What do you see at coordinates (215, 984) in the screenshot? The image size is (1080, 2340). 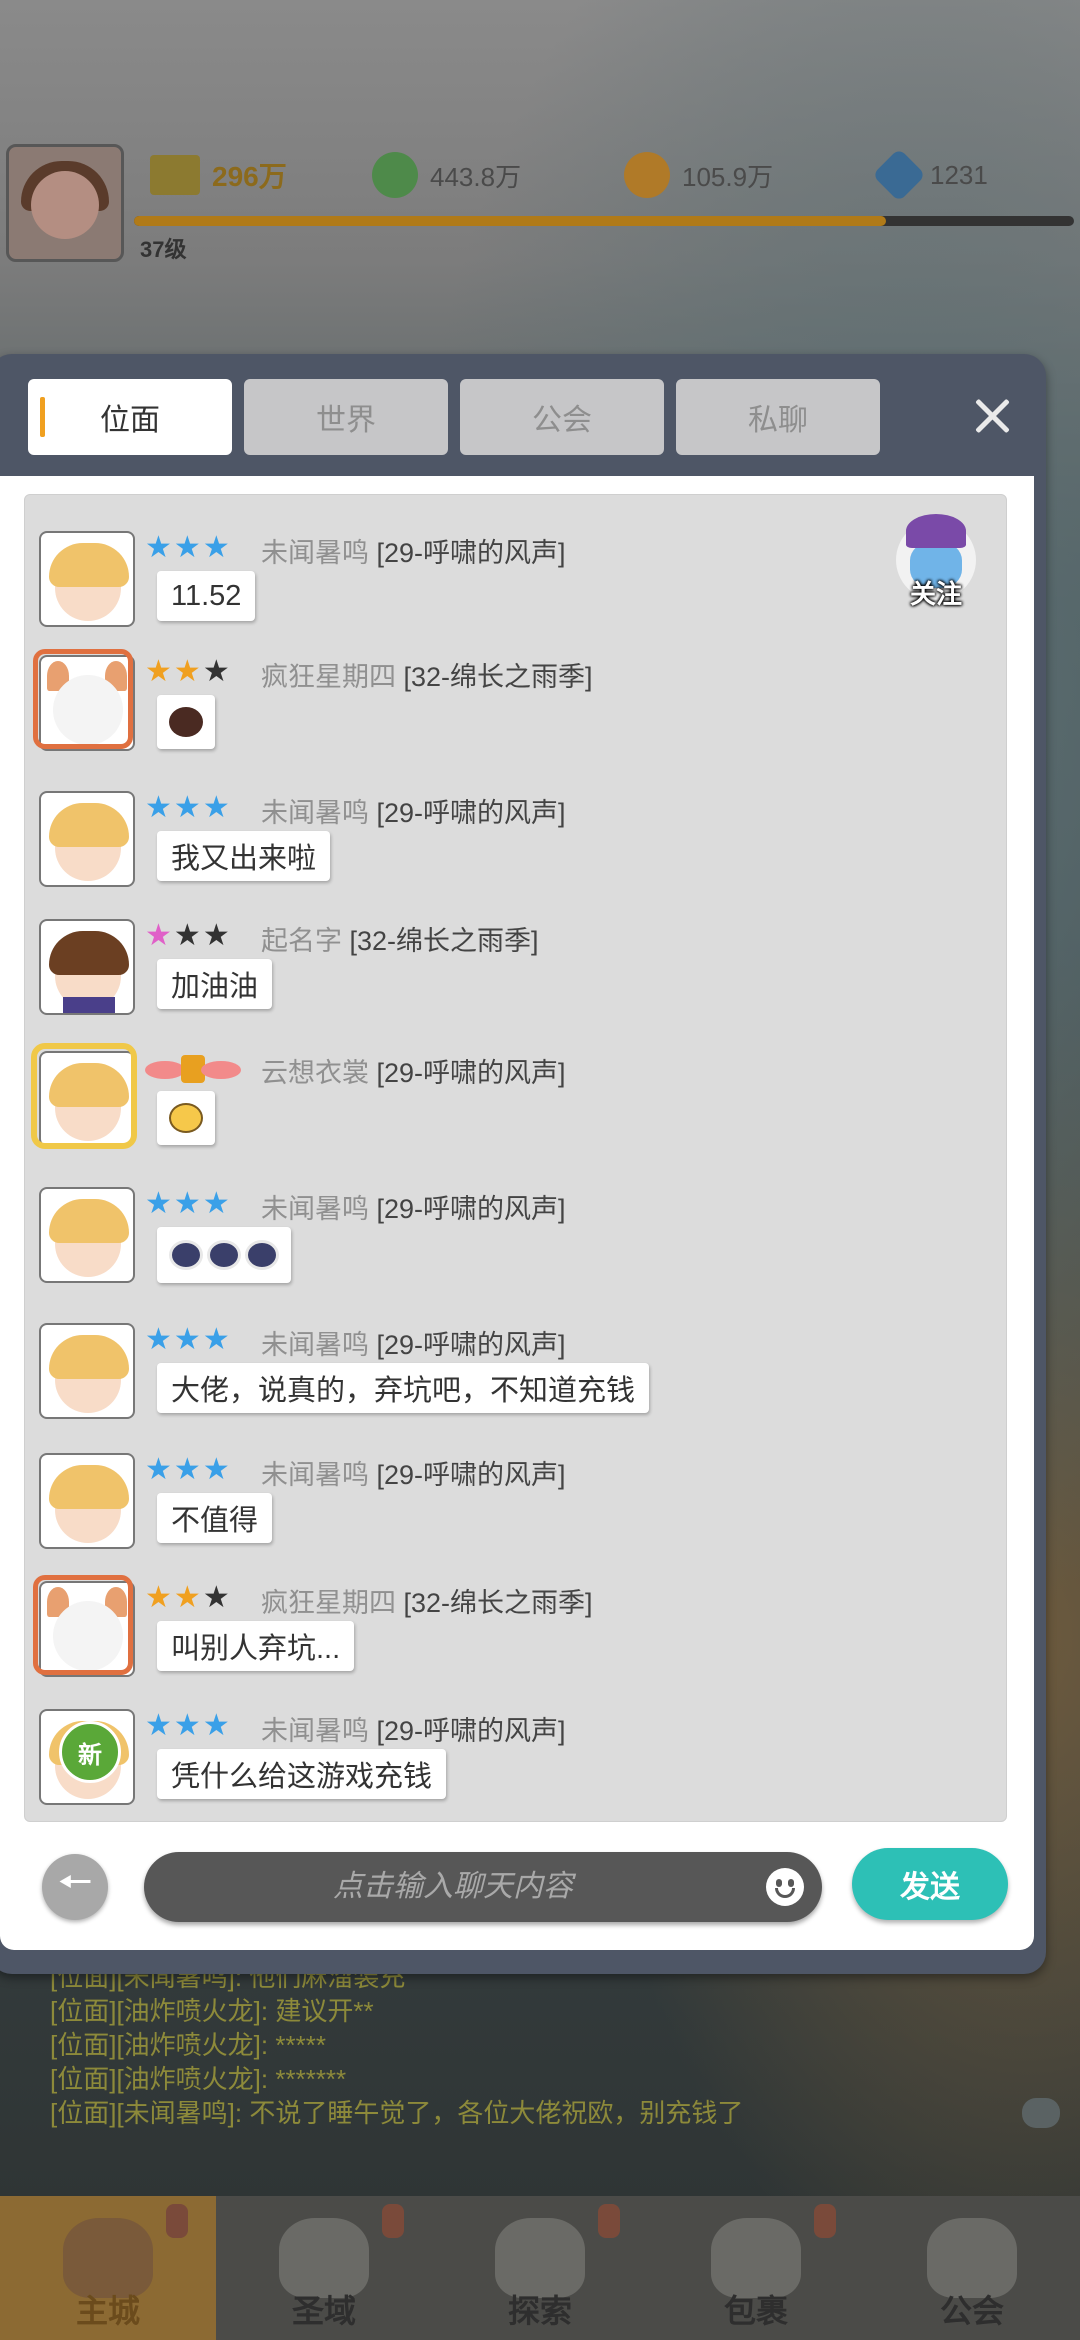 I see `message-bubble: 加油油` at bounding box center [215, 984].